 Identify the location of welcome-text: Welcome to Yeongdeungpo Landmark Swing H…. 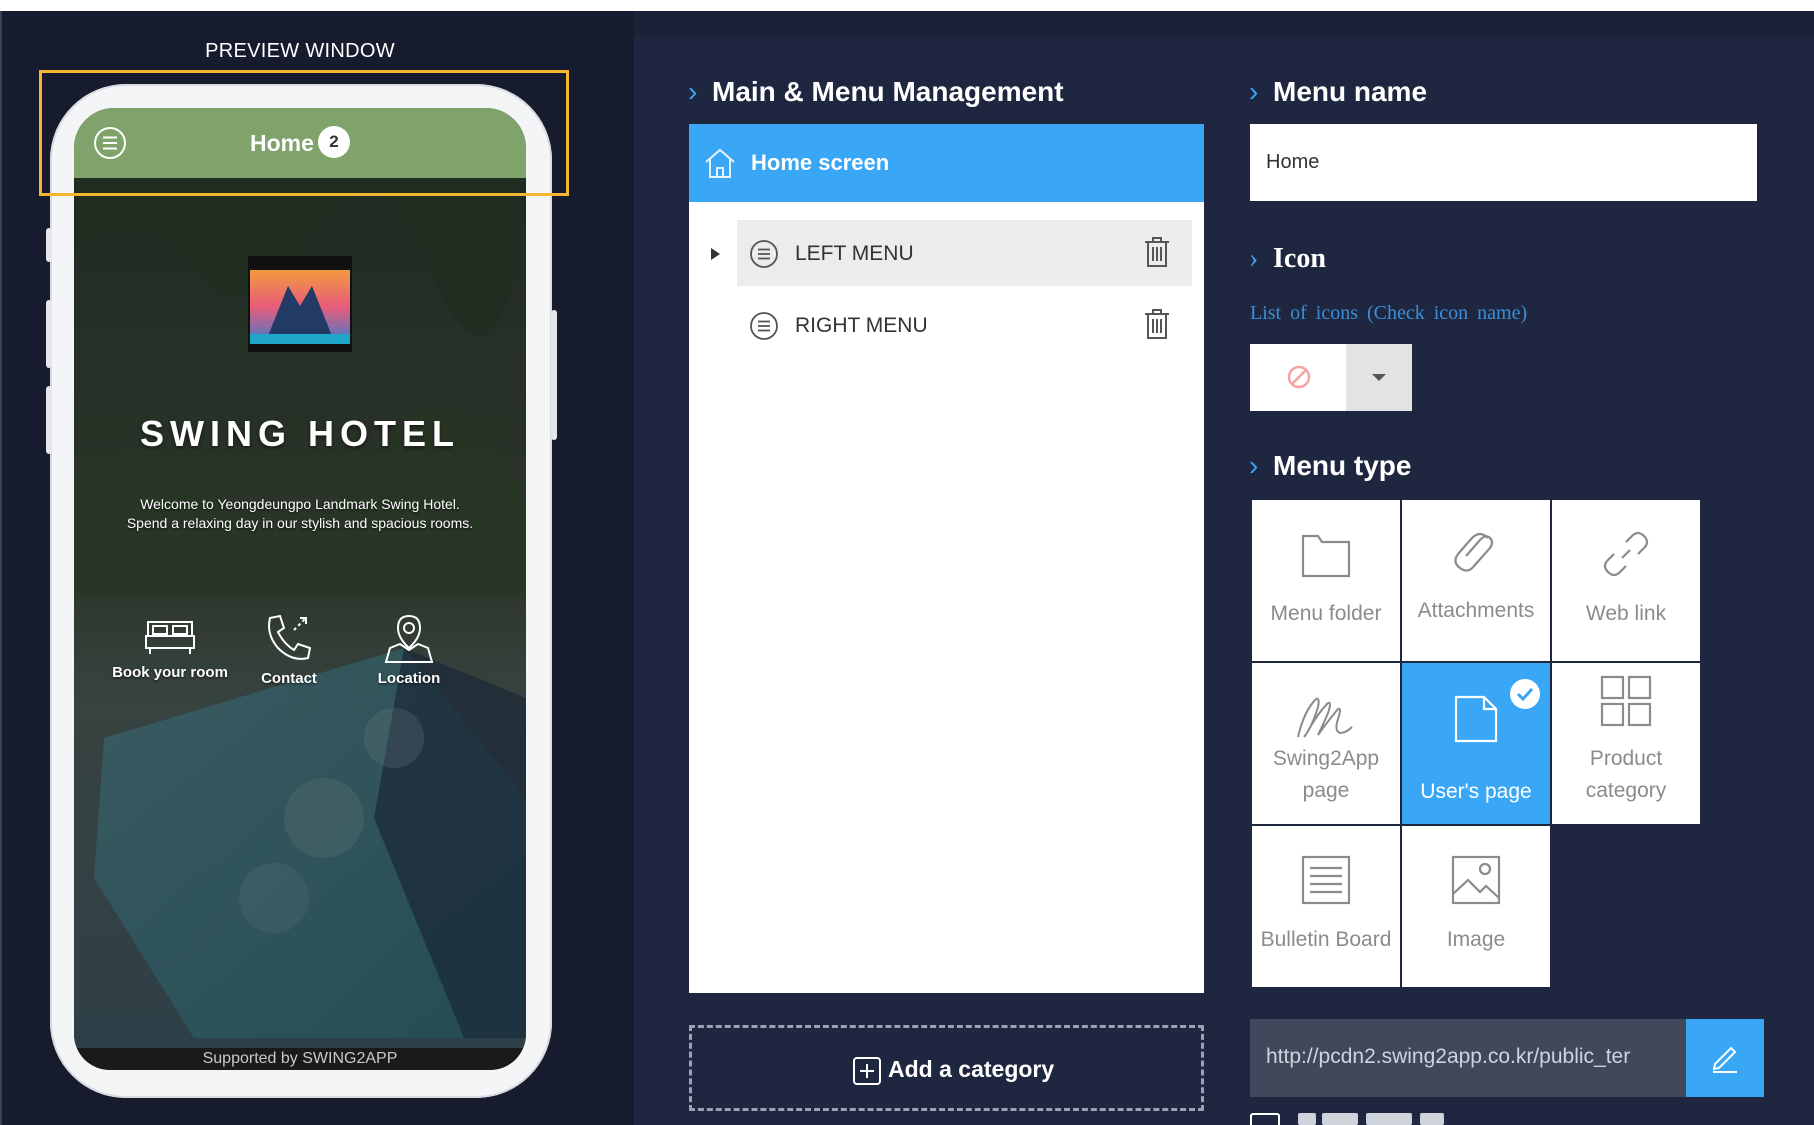
(300, 514).